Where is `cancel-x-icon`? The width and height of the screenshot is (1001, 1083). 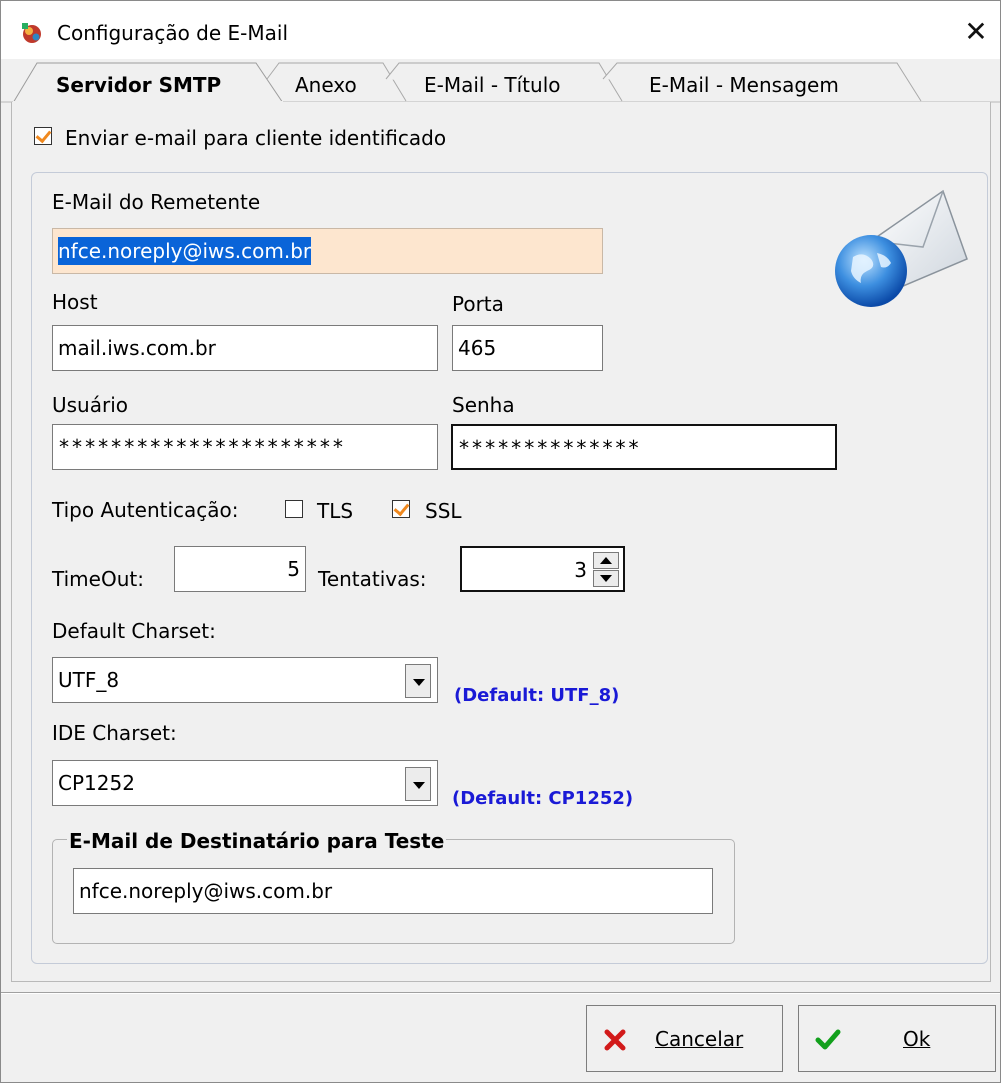 cancel-x-icon is located at coordinates (615, 1040).